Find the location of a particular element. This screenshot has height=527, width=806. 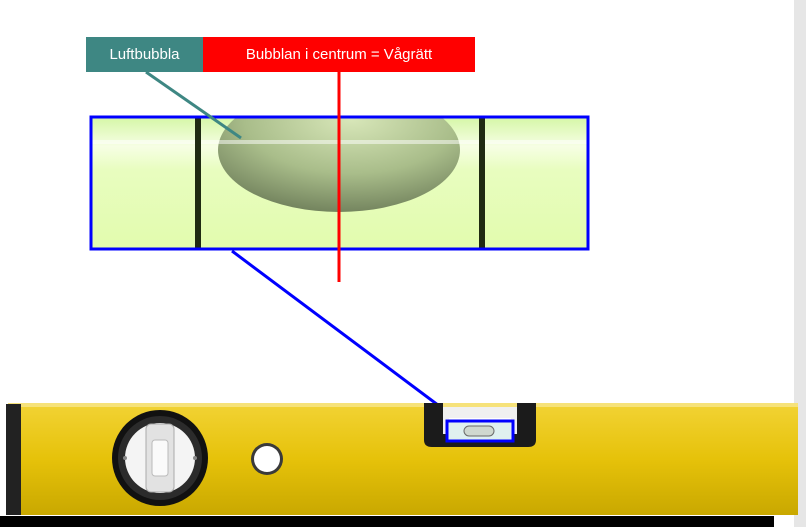

vial-mark-left is located at coordinates (198, 183).